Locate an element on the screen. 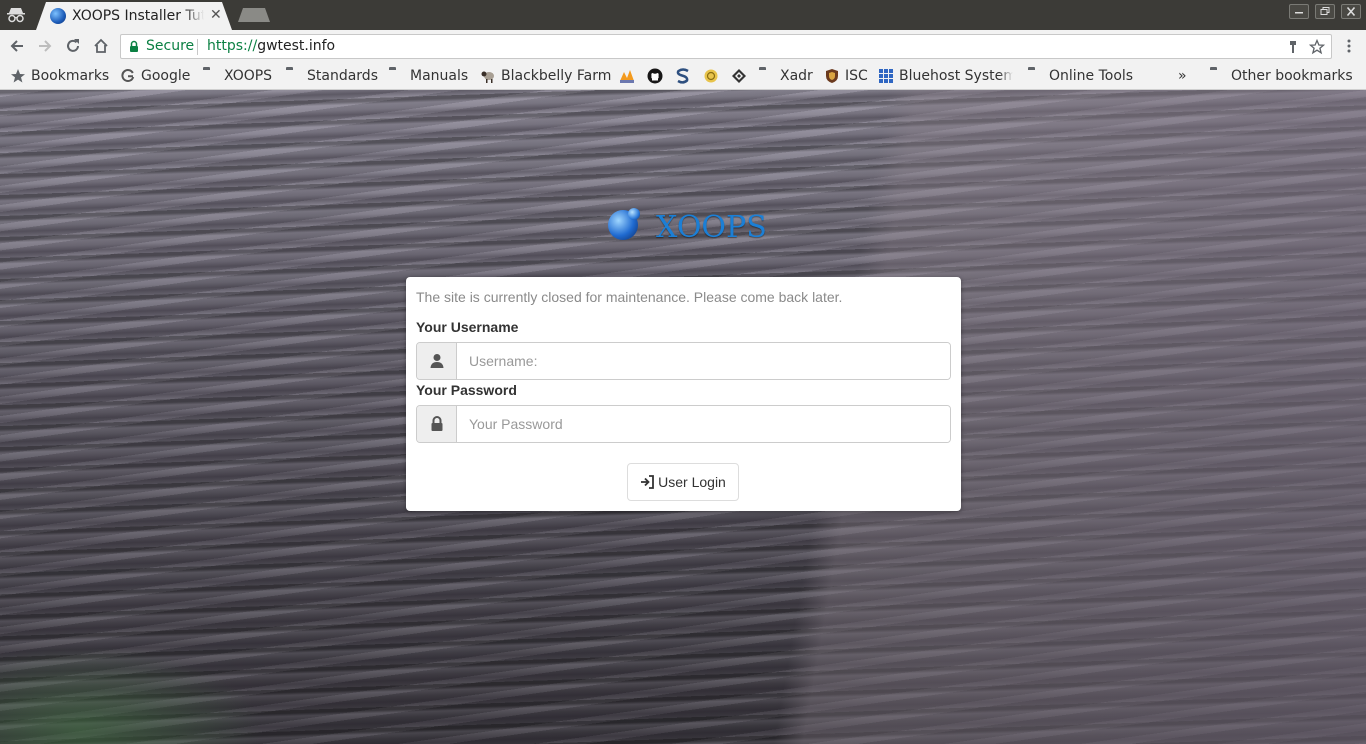 The height and width of the screenshot is (744, 1366). url-text: https://gwtest.info is located at coordinates (271, 46).